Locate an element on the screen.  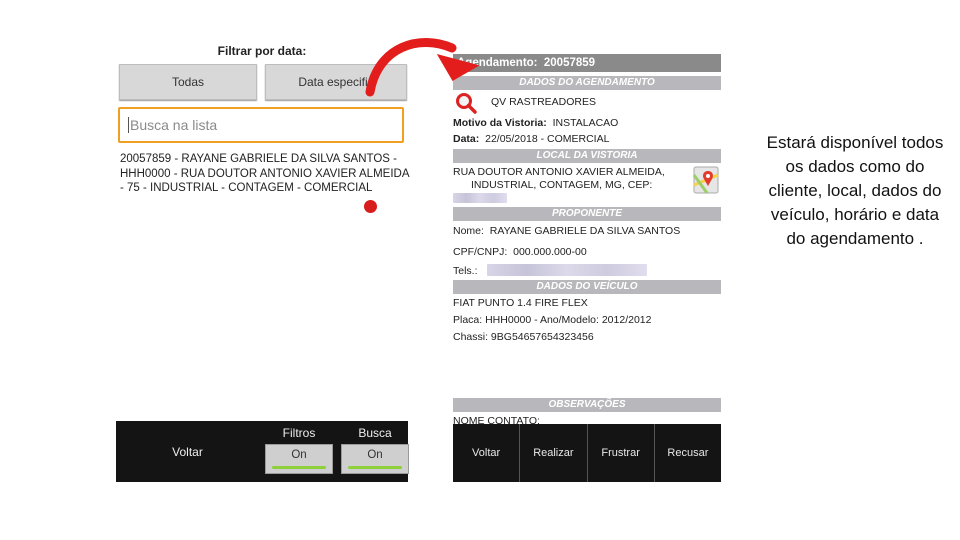
filters-toggle-group: Filtros On is located at coordinates (299, 451).